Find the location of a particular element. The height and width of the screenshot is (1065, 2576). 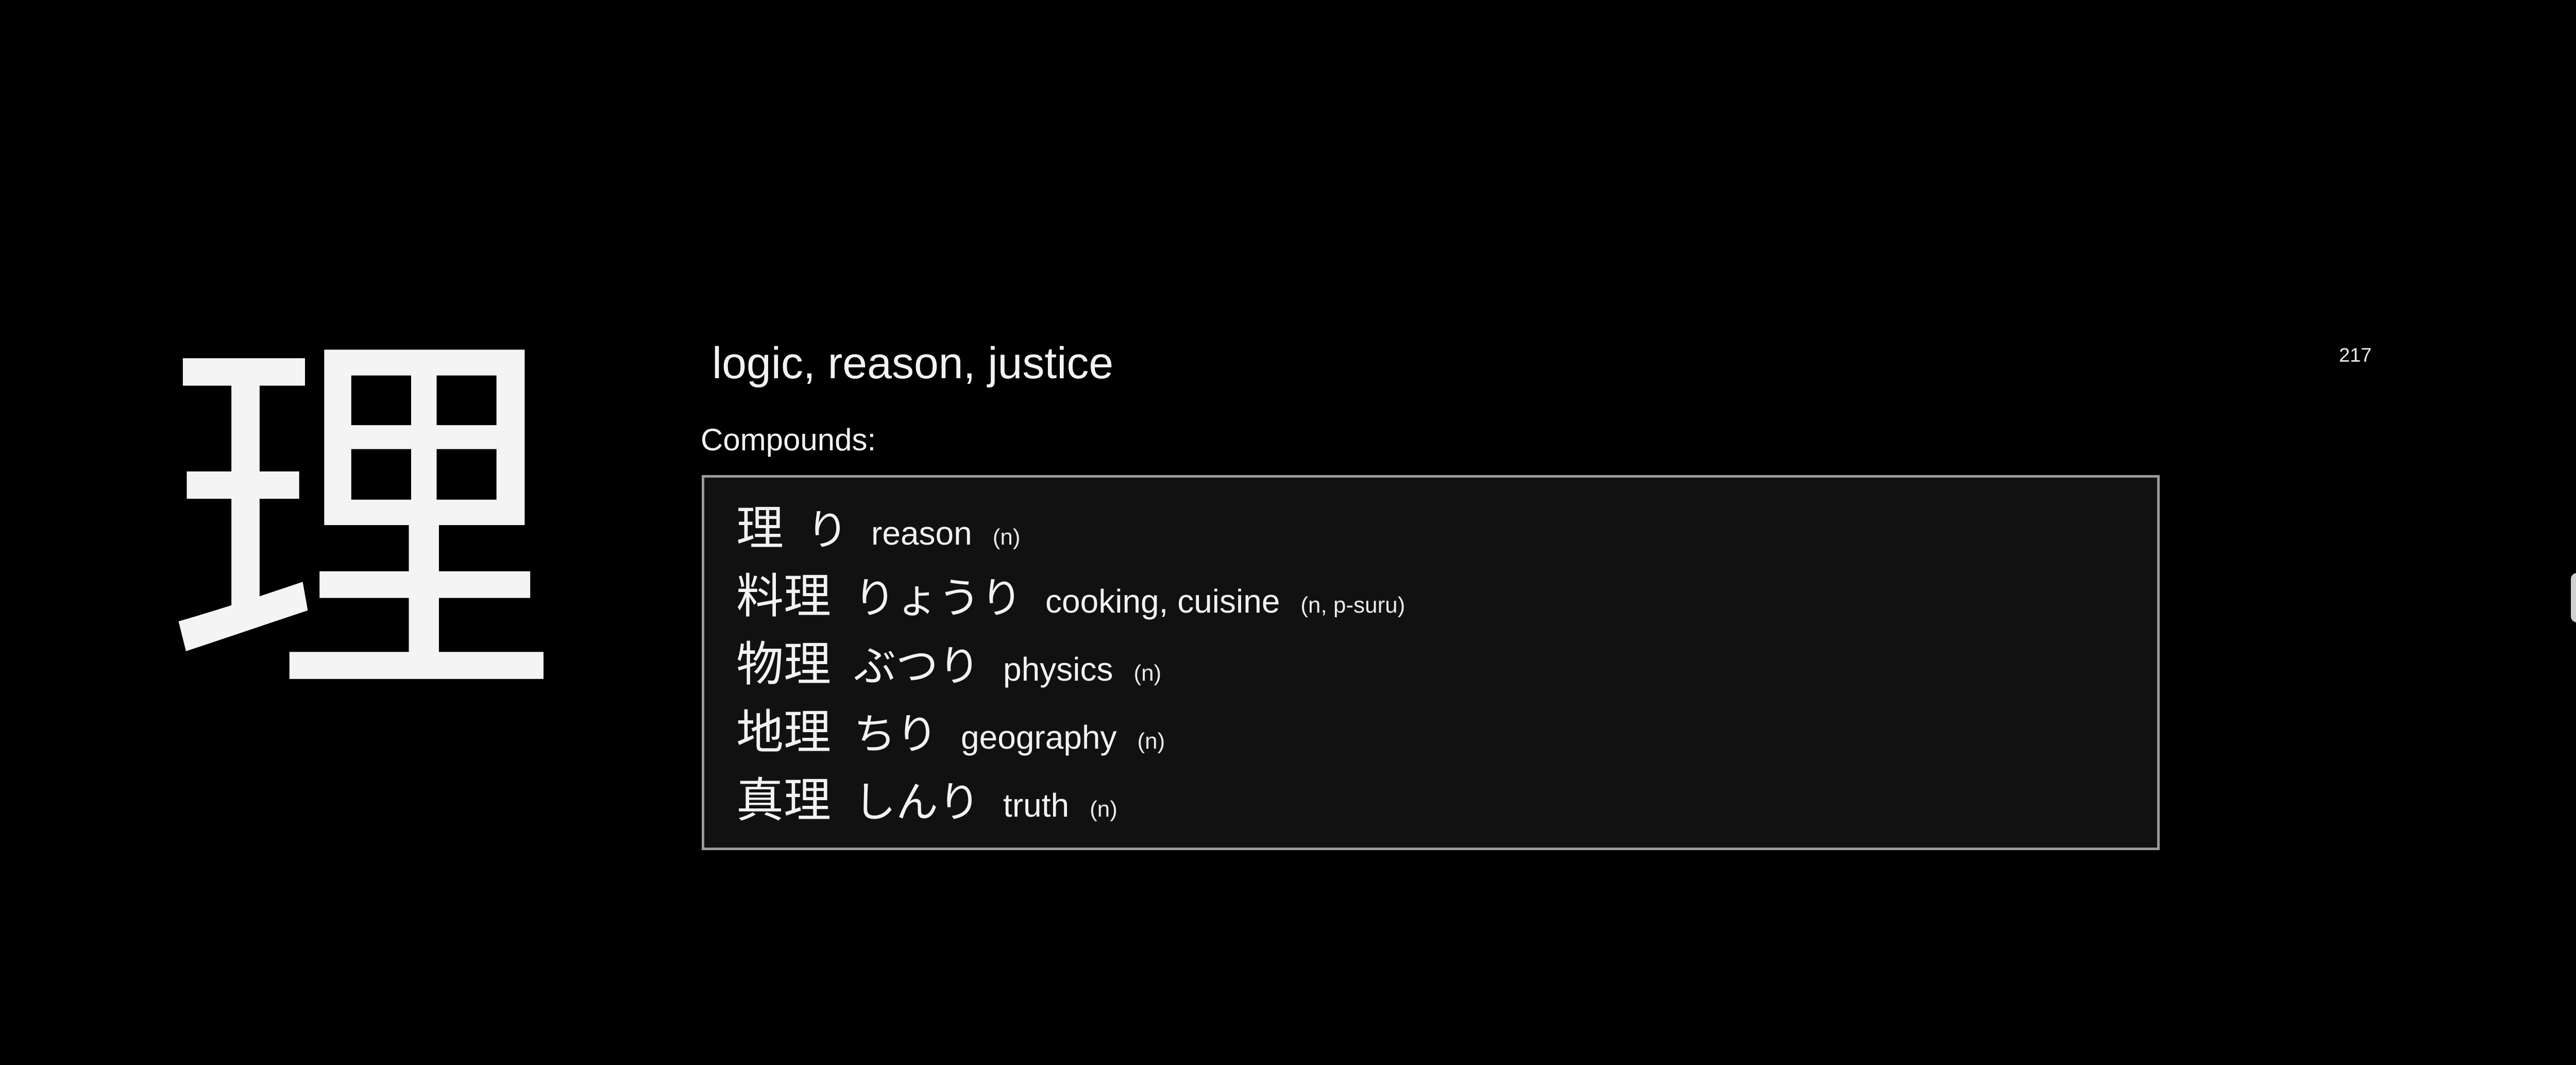

scrollbar-handle is located at coordinates (2573, 597).